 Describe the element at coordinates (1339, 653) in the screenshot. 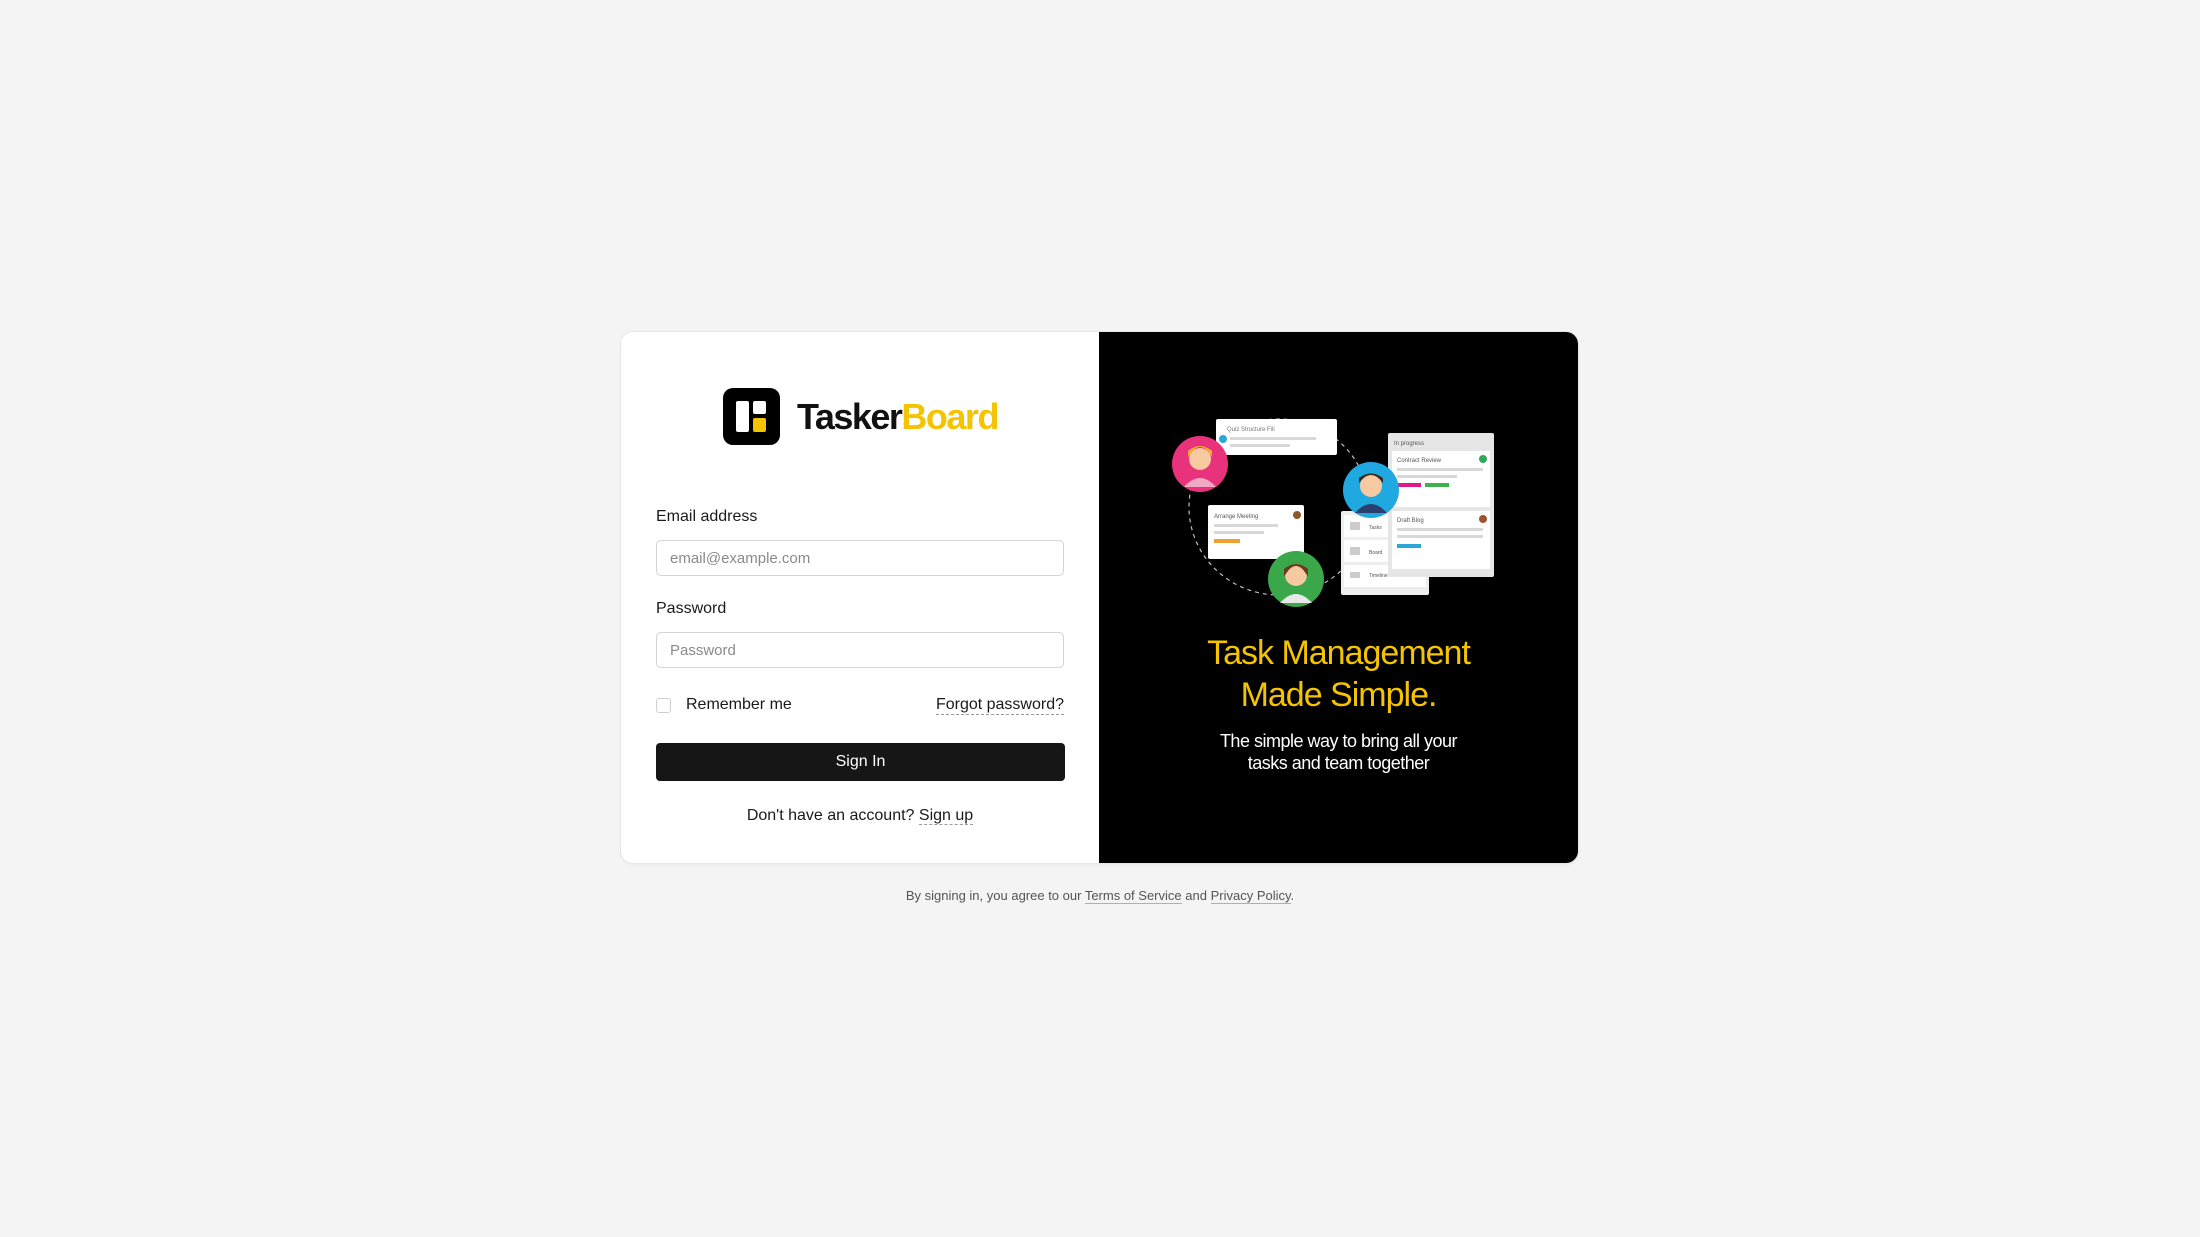

I see `promo-headline-line1: Task Management` at that location.